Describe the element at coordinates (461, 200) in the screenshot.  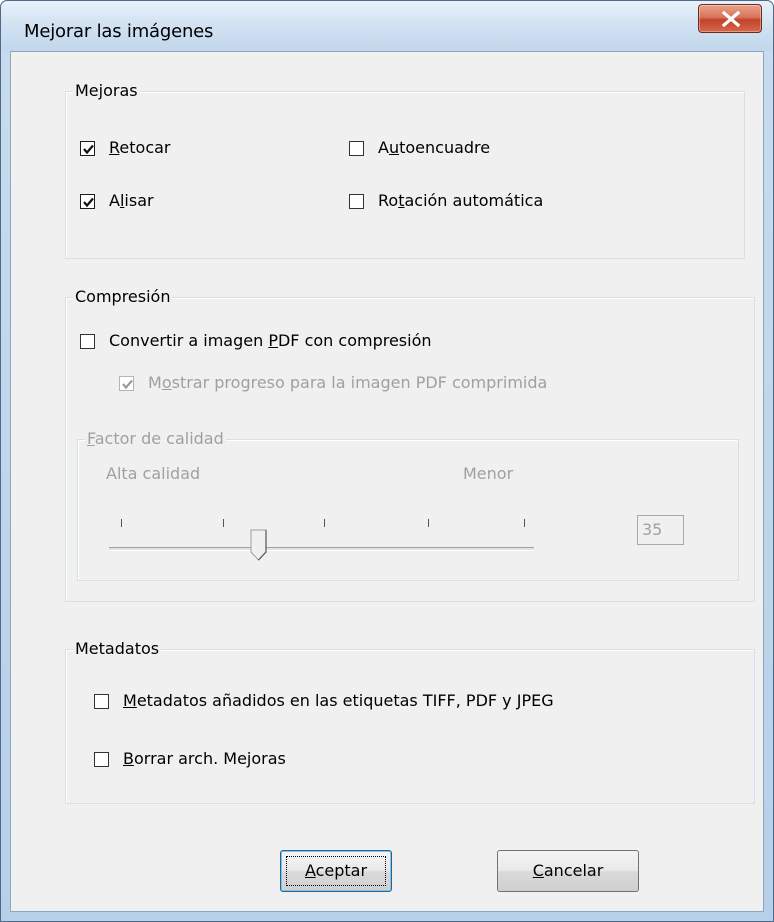
I see `rotacion-label: Rotación automática` at that location.